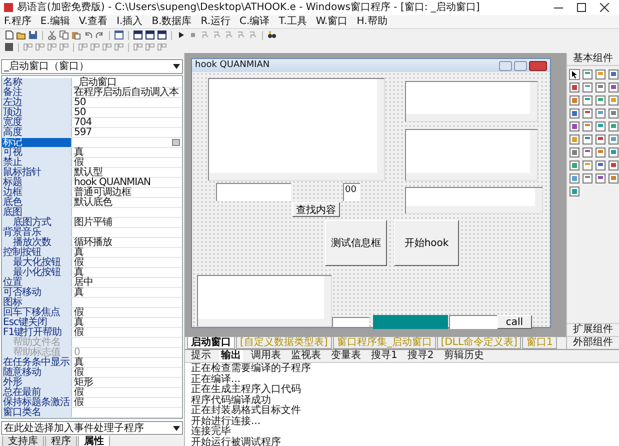 The width and height of the screenshot is (619, 446). I want to click on property-name: 外形, so click(37, 382).